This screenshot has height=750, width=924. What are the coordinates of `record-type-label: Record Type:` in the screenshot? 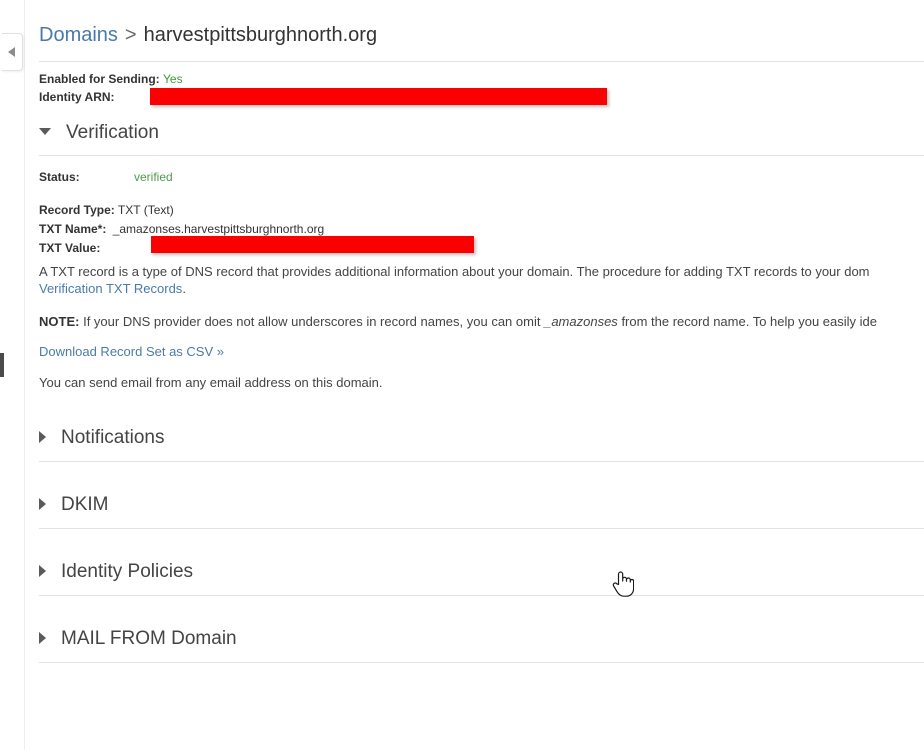 It's located at (77, 210).